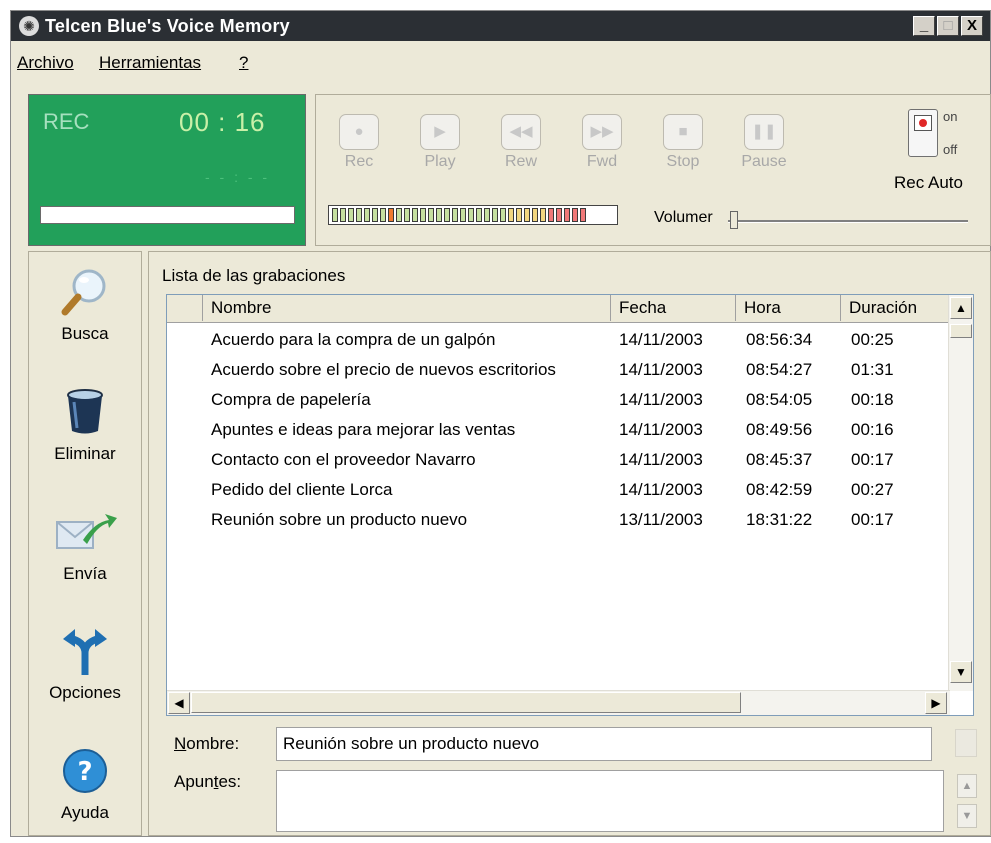 This screenshot has width=991, height=843. I want to click on column-header-fecha: Fecha, so click(673, 308).